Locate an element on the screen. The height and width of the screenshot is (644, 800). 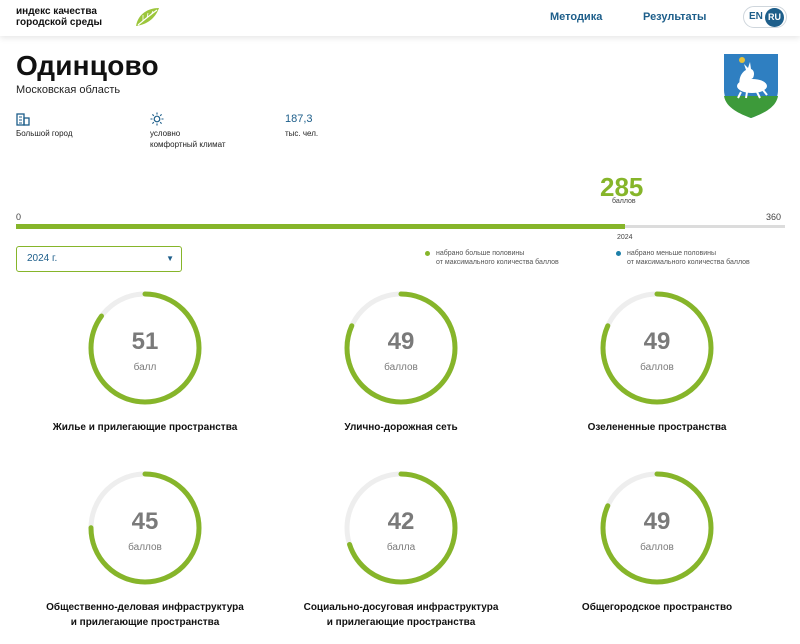
scale-max-label: 360 is located at coordinates (774, 217).